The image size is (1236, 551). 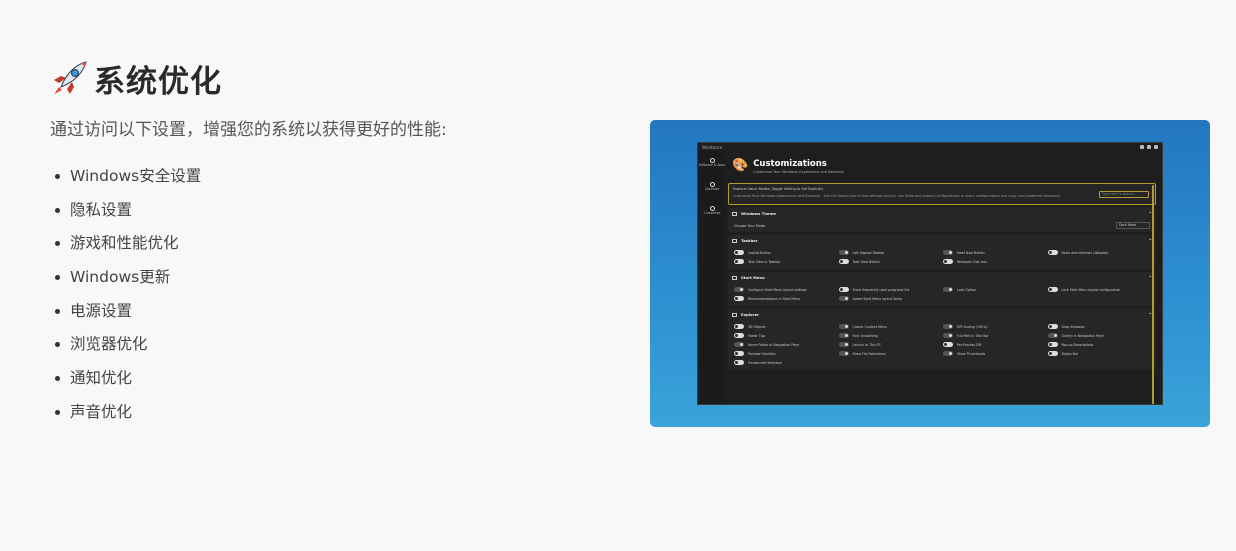 I want to click on setting-option: Font Smoothing, so click(x=891, y=335).